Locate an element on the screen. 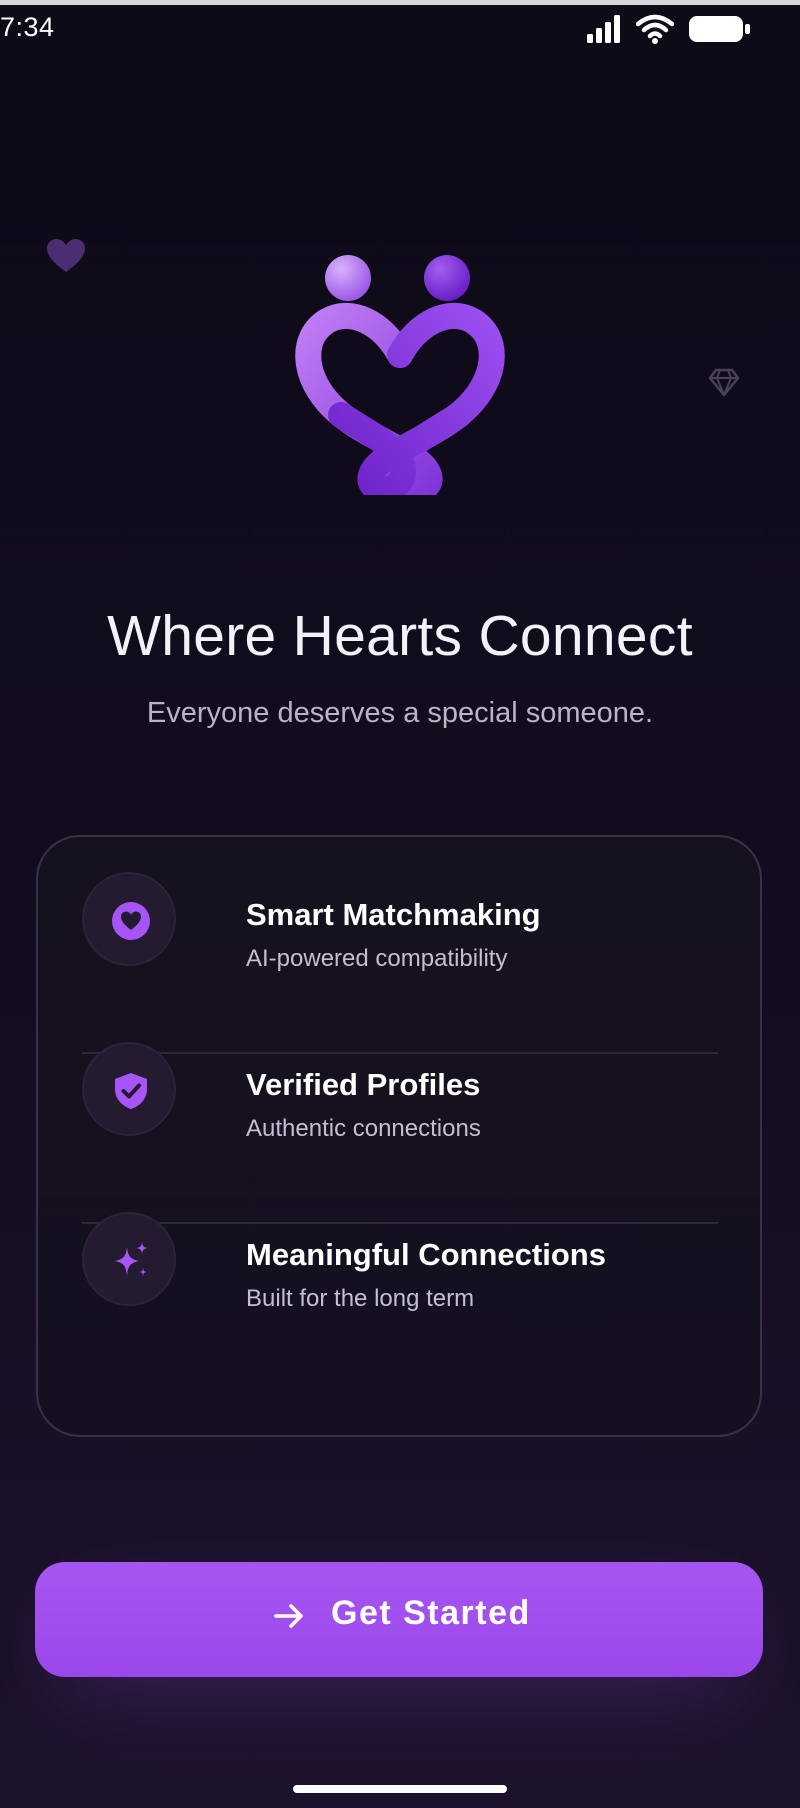 This screenshot has height=1808, width=800. sparkles-icon is located at coordinates (131, 1259).